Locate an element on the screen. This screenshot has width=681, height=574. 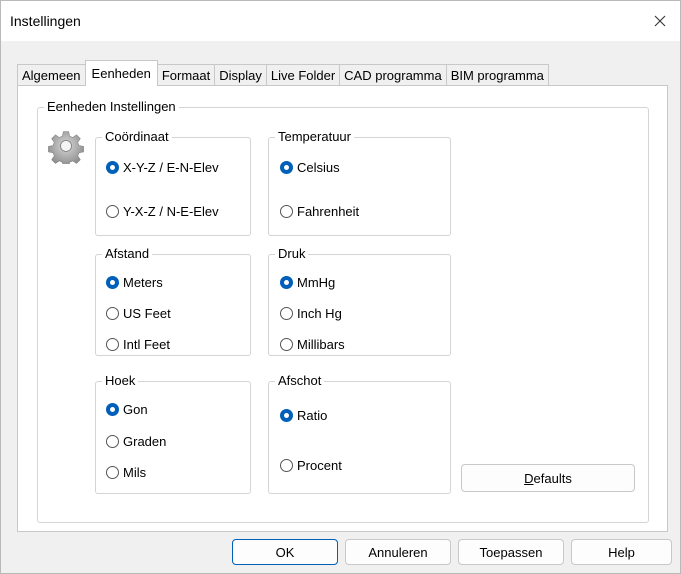
radio-label: Fahrenheit is located at coordinates (328, 211).